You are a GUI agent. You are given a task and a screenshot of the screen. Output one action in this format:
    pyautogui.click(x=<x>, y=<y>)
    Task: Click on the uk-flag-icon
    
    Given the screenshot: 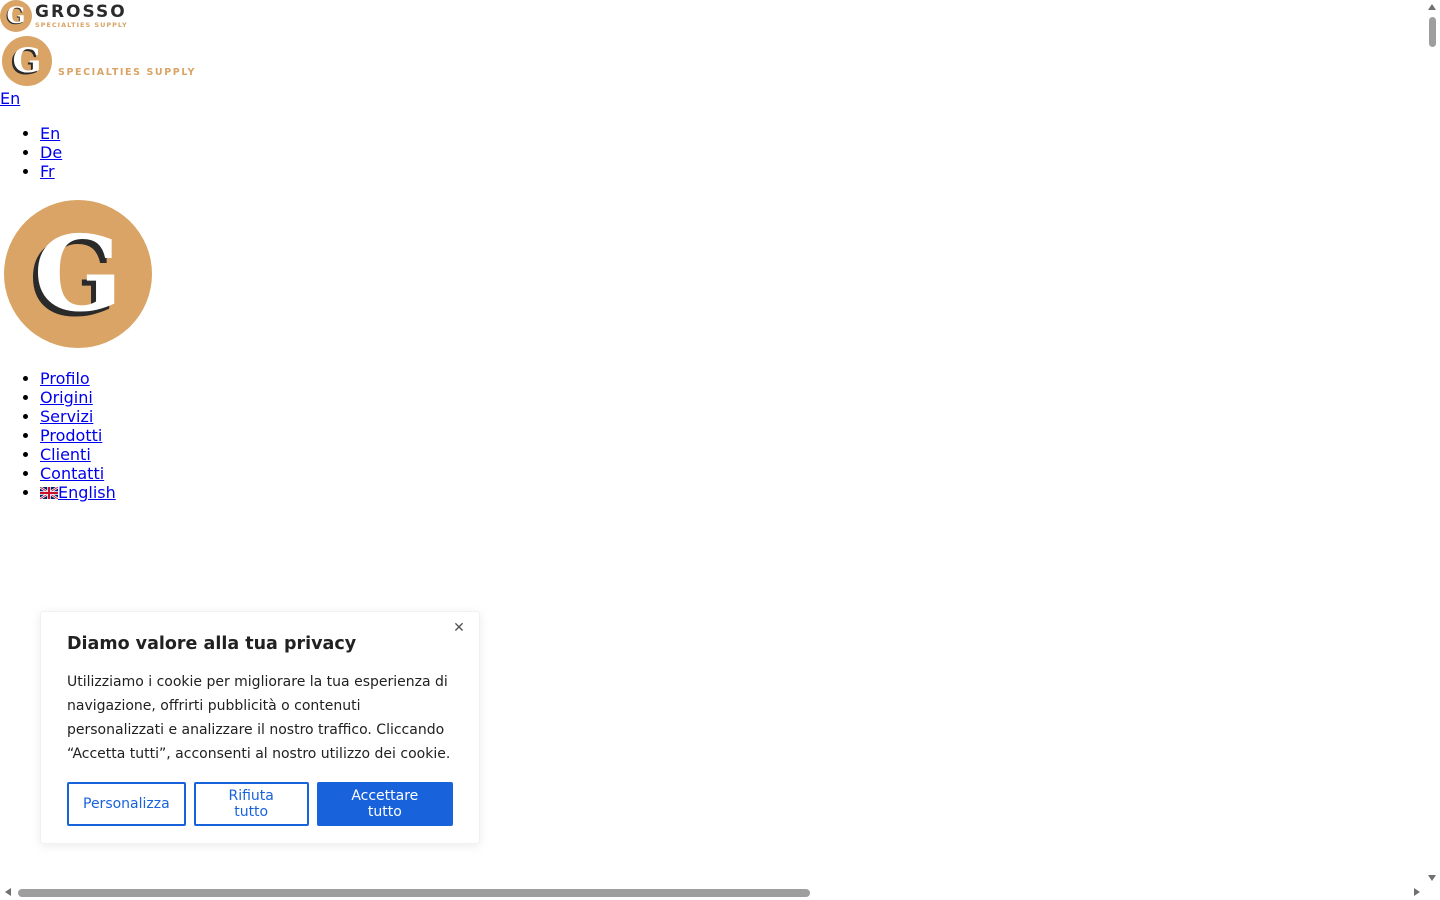 What is the action you would take?
    pyautogui.click(x=49, y=493)
    